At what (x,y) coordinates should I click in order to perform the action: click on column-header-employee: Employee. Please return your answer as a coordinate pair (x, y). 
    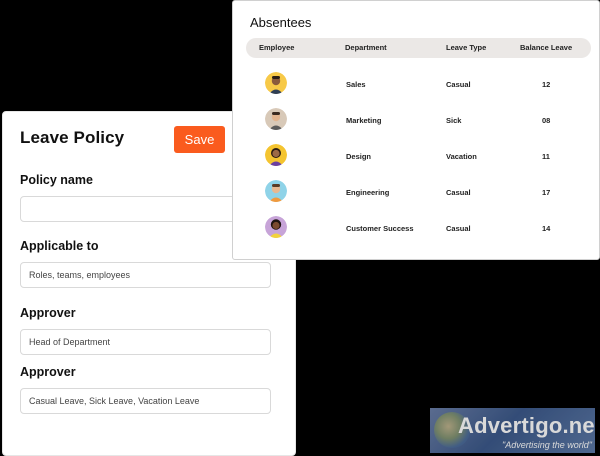
    Looking at the image, I should click on (277, 47).